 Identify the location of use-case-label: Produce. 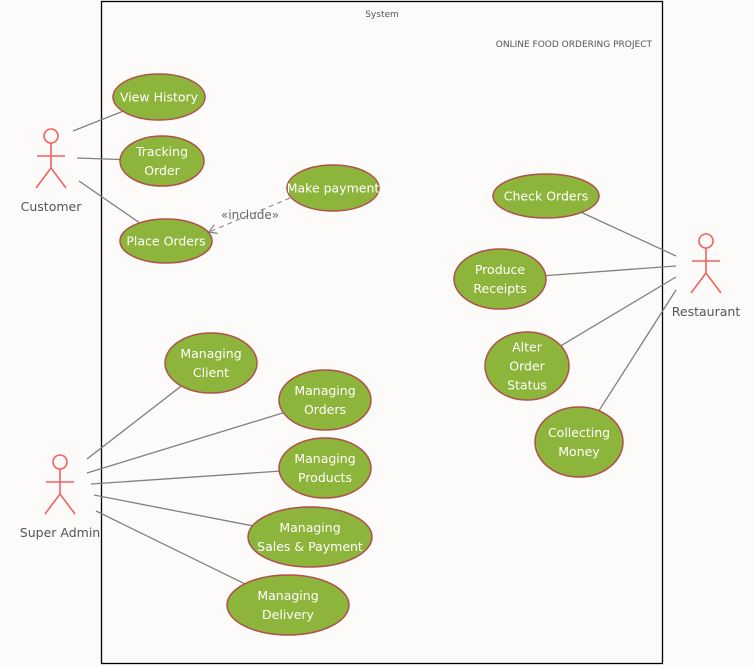
(500, 269).